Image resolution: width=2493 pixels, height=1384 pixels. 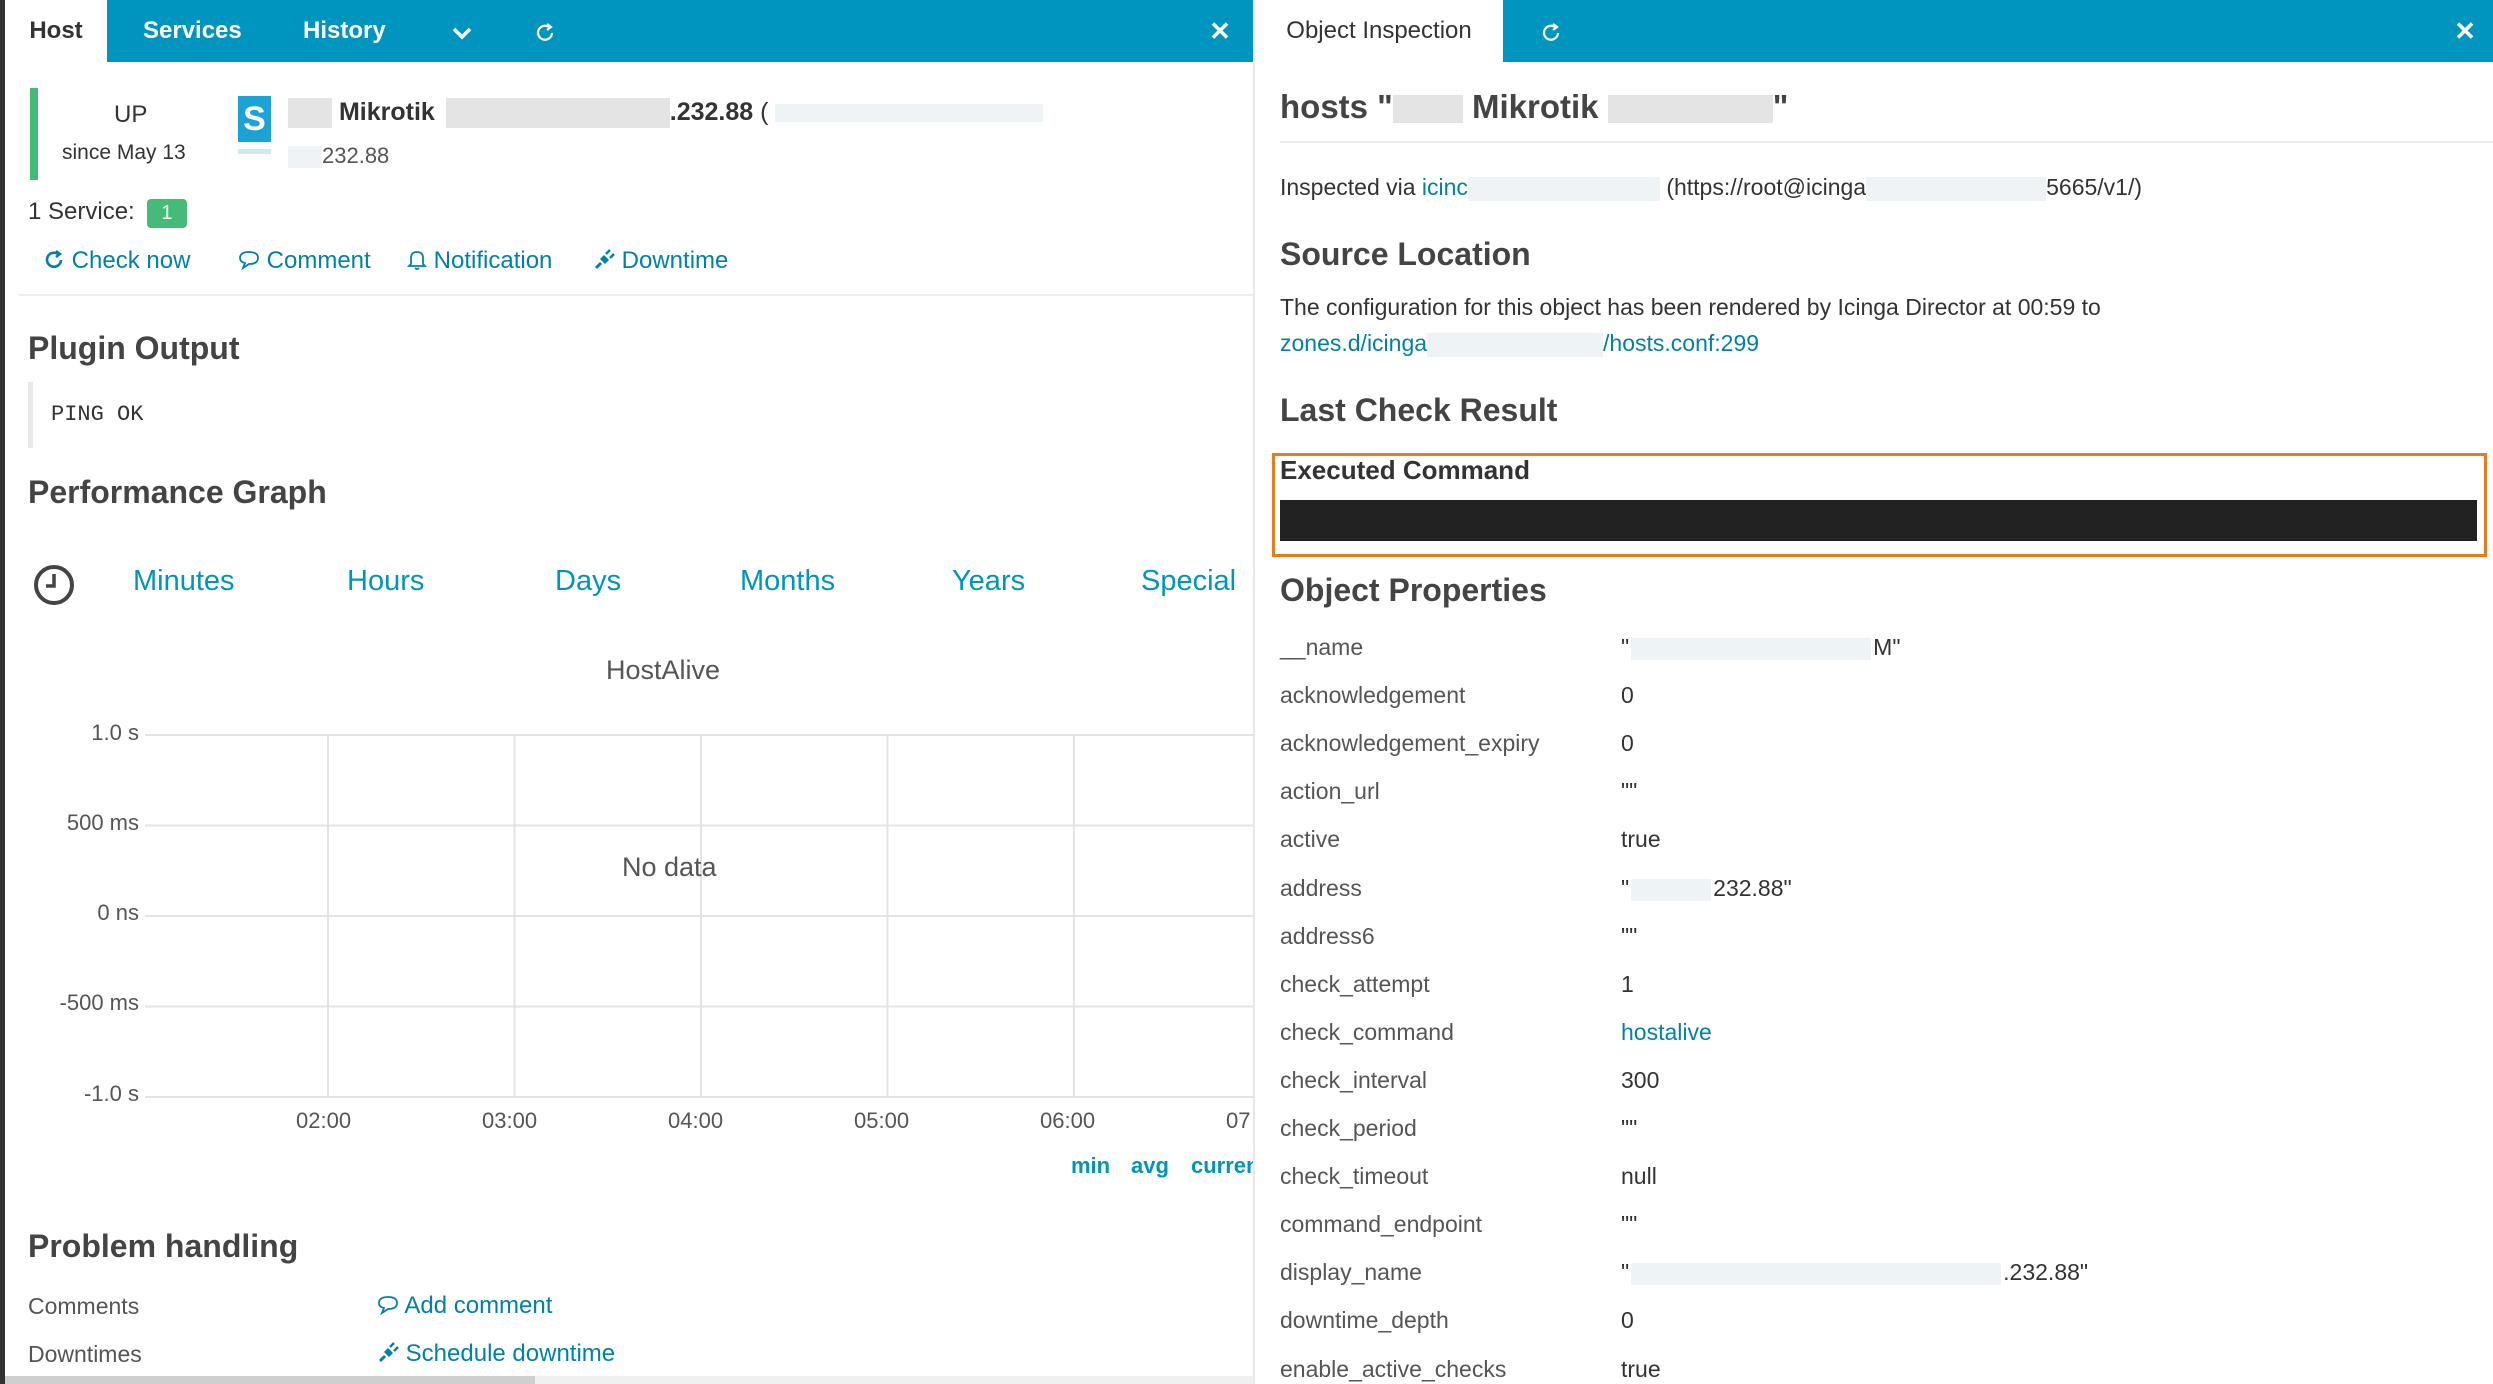 What do you see at coordinates (464, 1306) in the screenshot?
I see `add-comment-link: Add comment` at bounding box center [464, 1306].